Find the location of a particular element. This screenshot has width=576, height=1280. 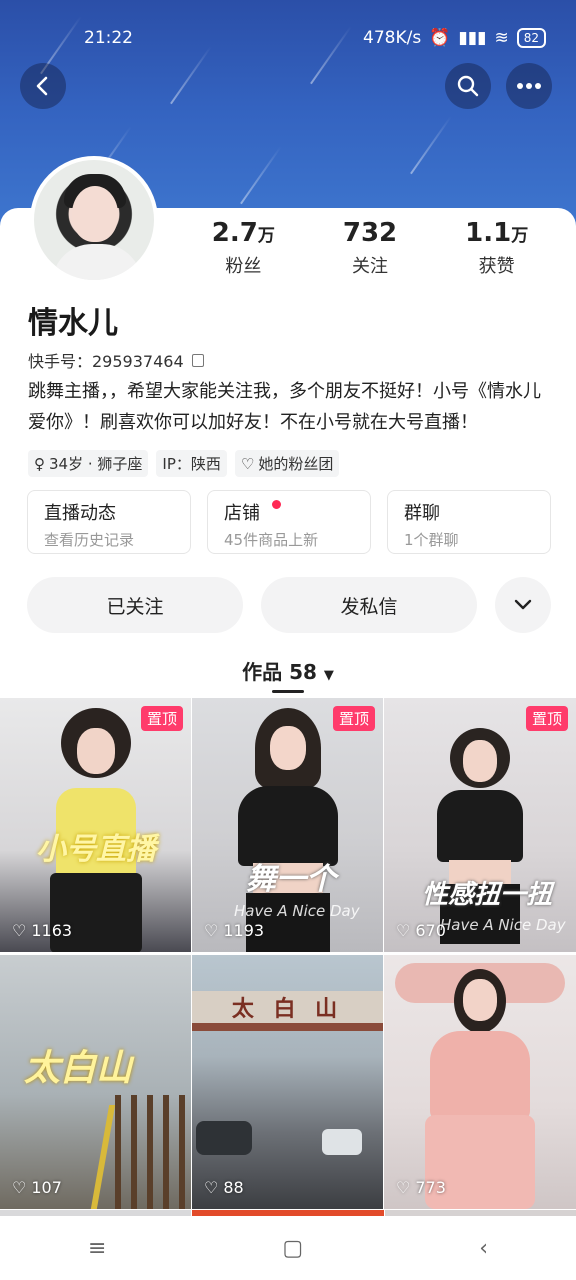

like-count: ♡ 773 is located at coordinates (421, 1187).